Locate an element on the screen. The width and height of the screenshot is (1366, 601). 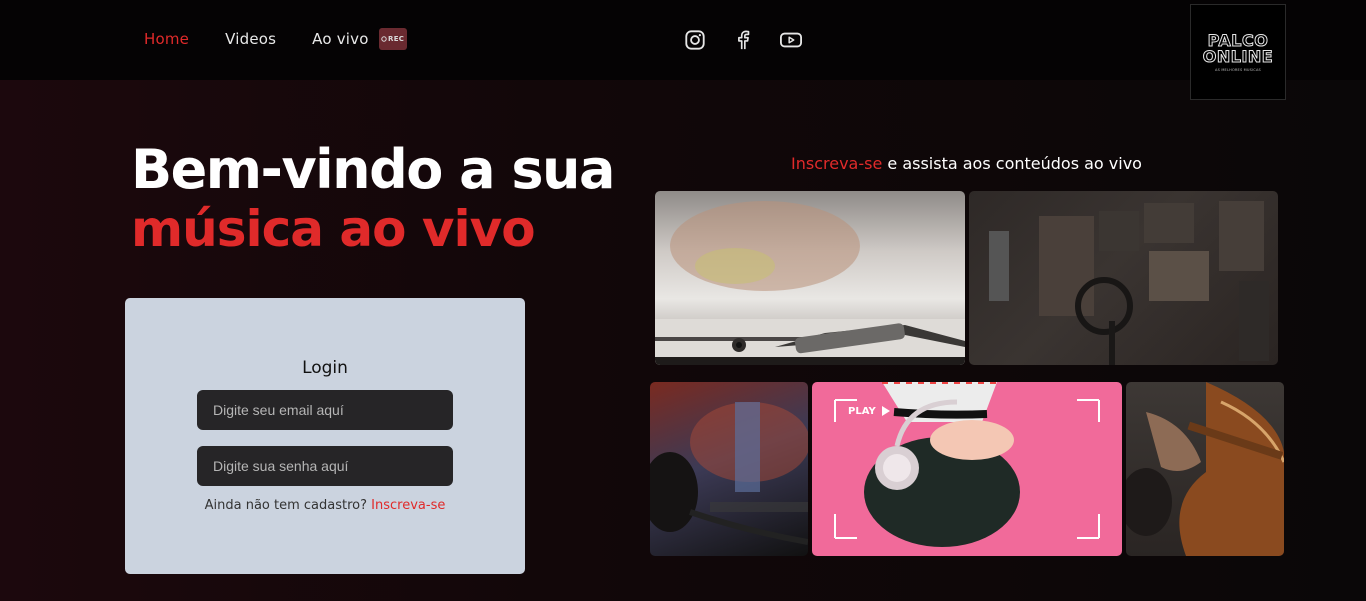
studio-image is located at coordinates (1129, 283).